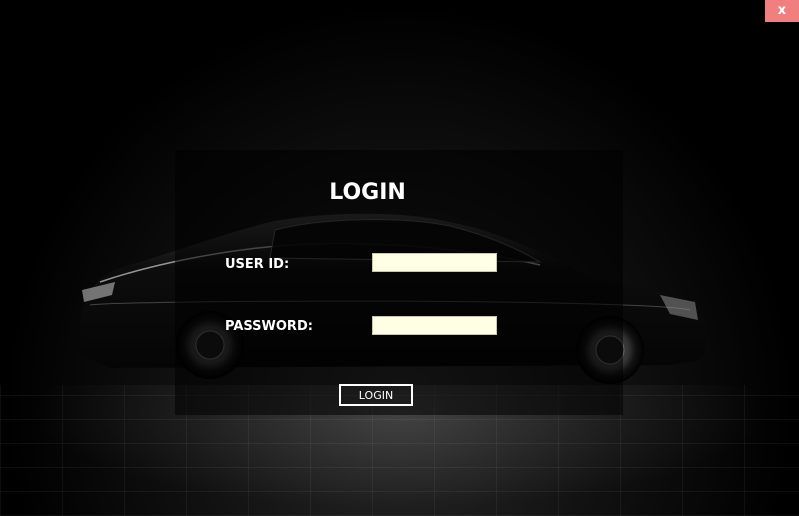 The height and width of the screenshot is (516, 799). I want to click on login-title: LOGIN, so click(367, 192).